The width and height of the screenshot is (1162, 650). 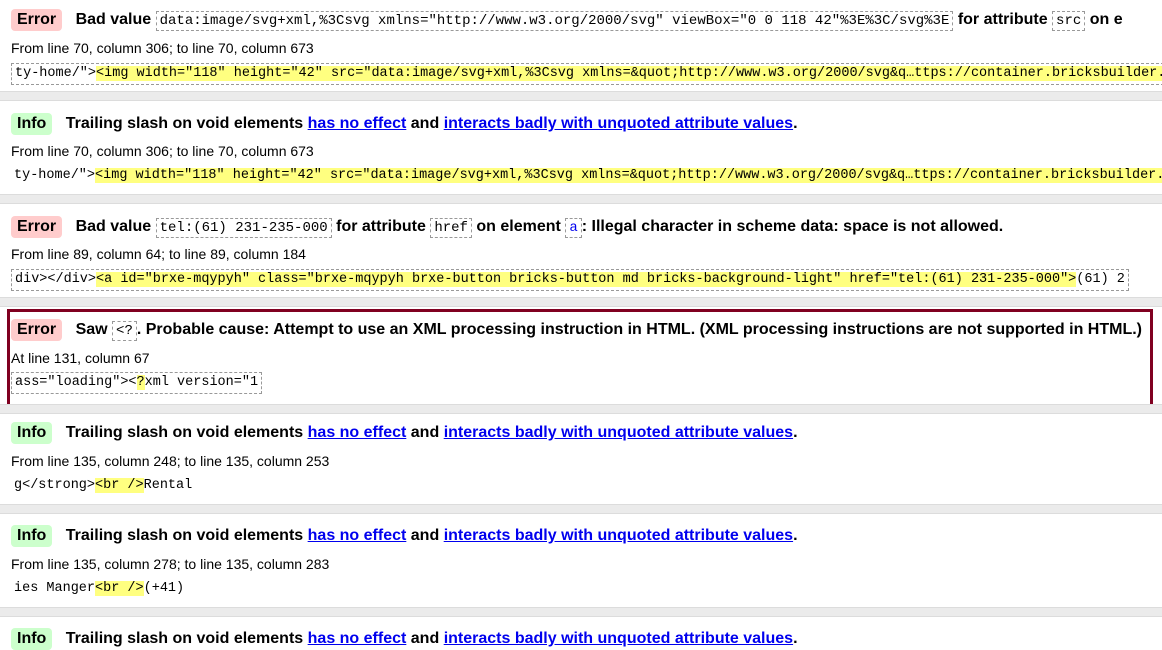 I want to click on bad-value-code: tel:(61) 231-235-000, so click(x=243, y=228).